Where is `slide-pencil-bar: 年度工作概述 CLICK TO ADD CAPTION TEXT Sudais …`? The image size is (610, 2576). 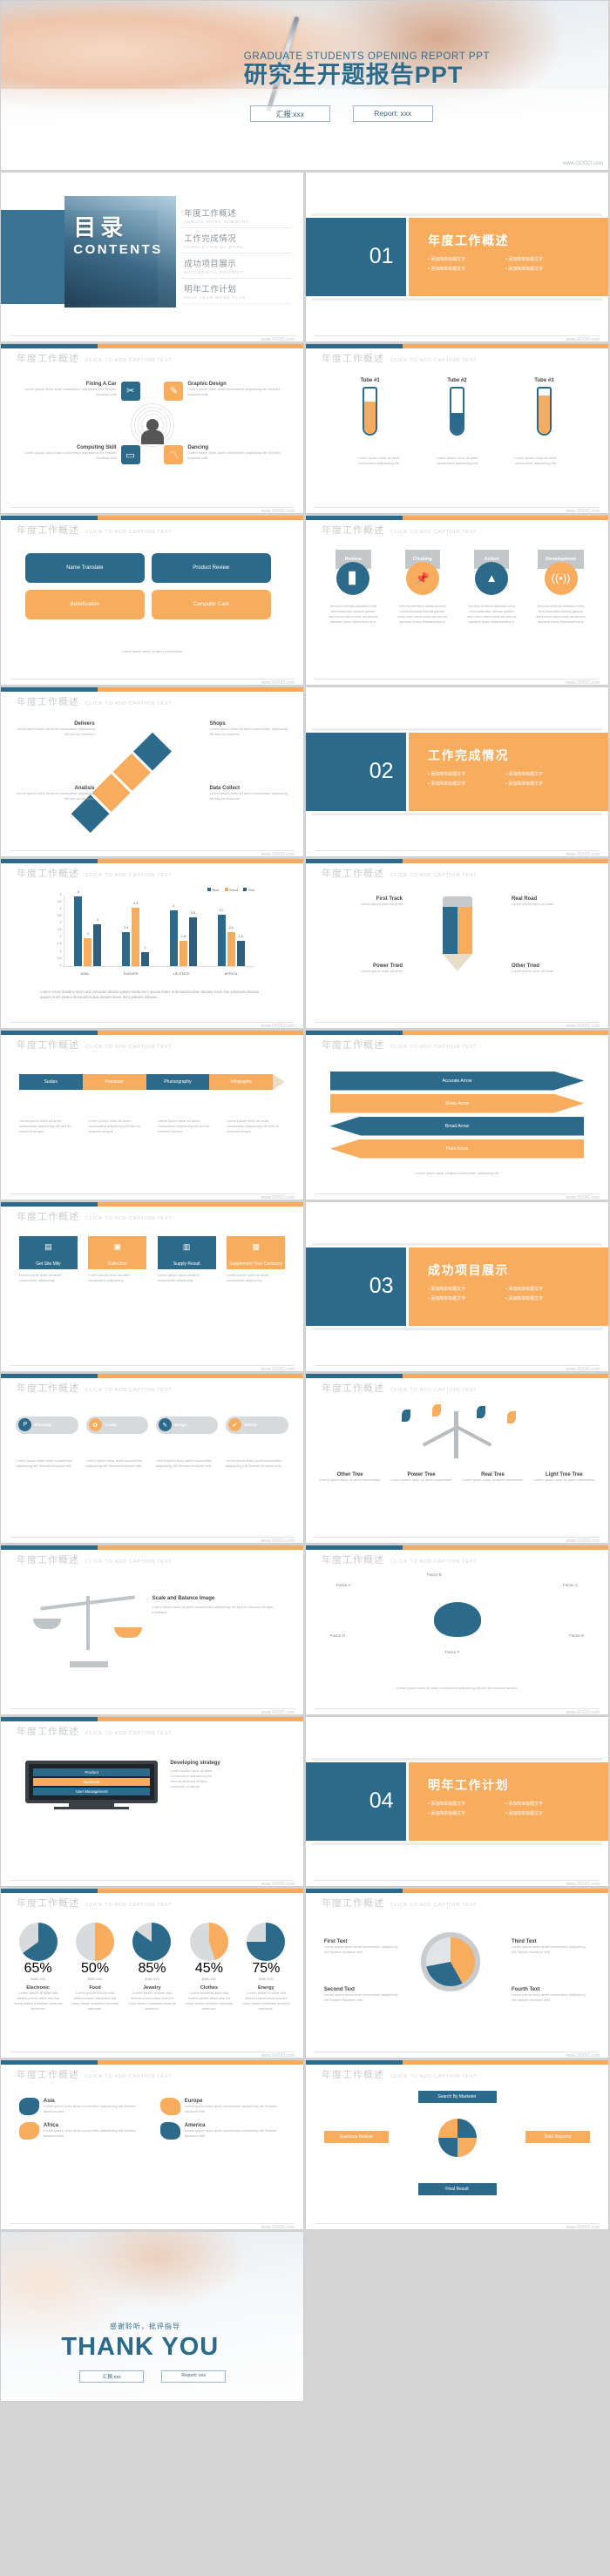
slide-pencil-bar: 年度工作概述 CLICK TO ADD CAPTION TEXT Sudais … is located at coordinates (152, 1115).